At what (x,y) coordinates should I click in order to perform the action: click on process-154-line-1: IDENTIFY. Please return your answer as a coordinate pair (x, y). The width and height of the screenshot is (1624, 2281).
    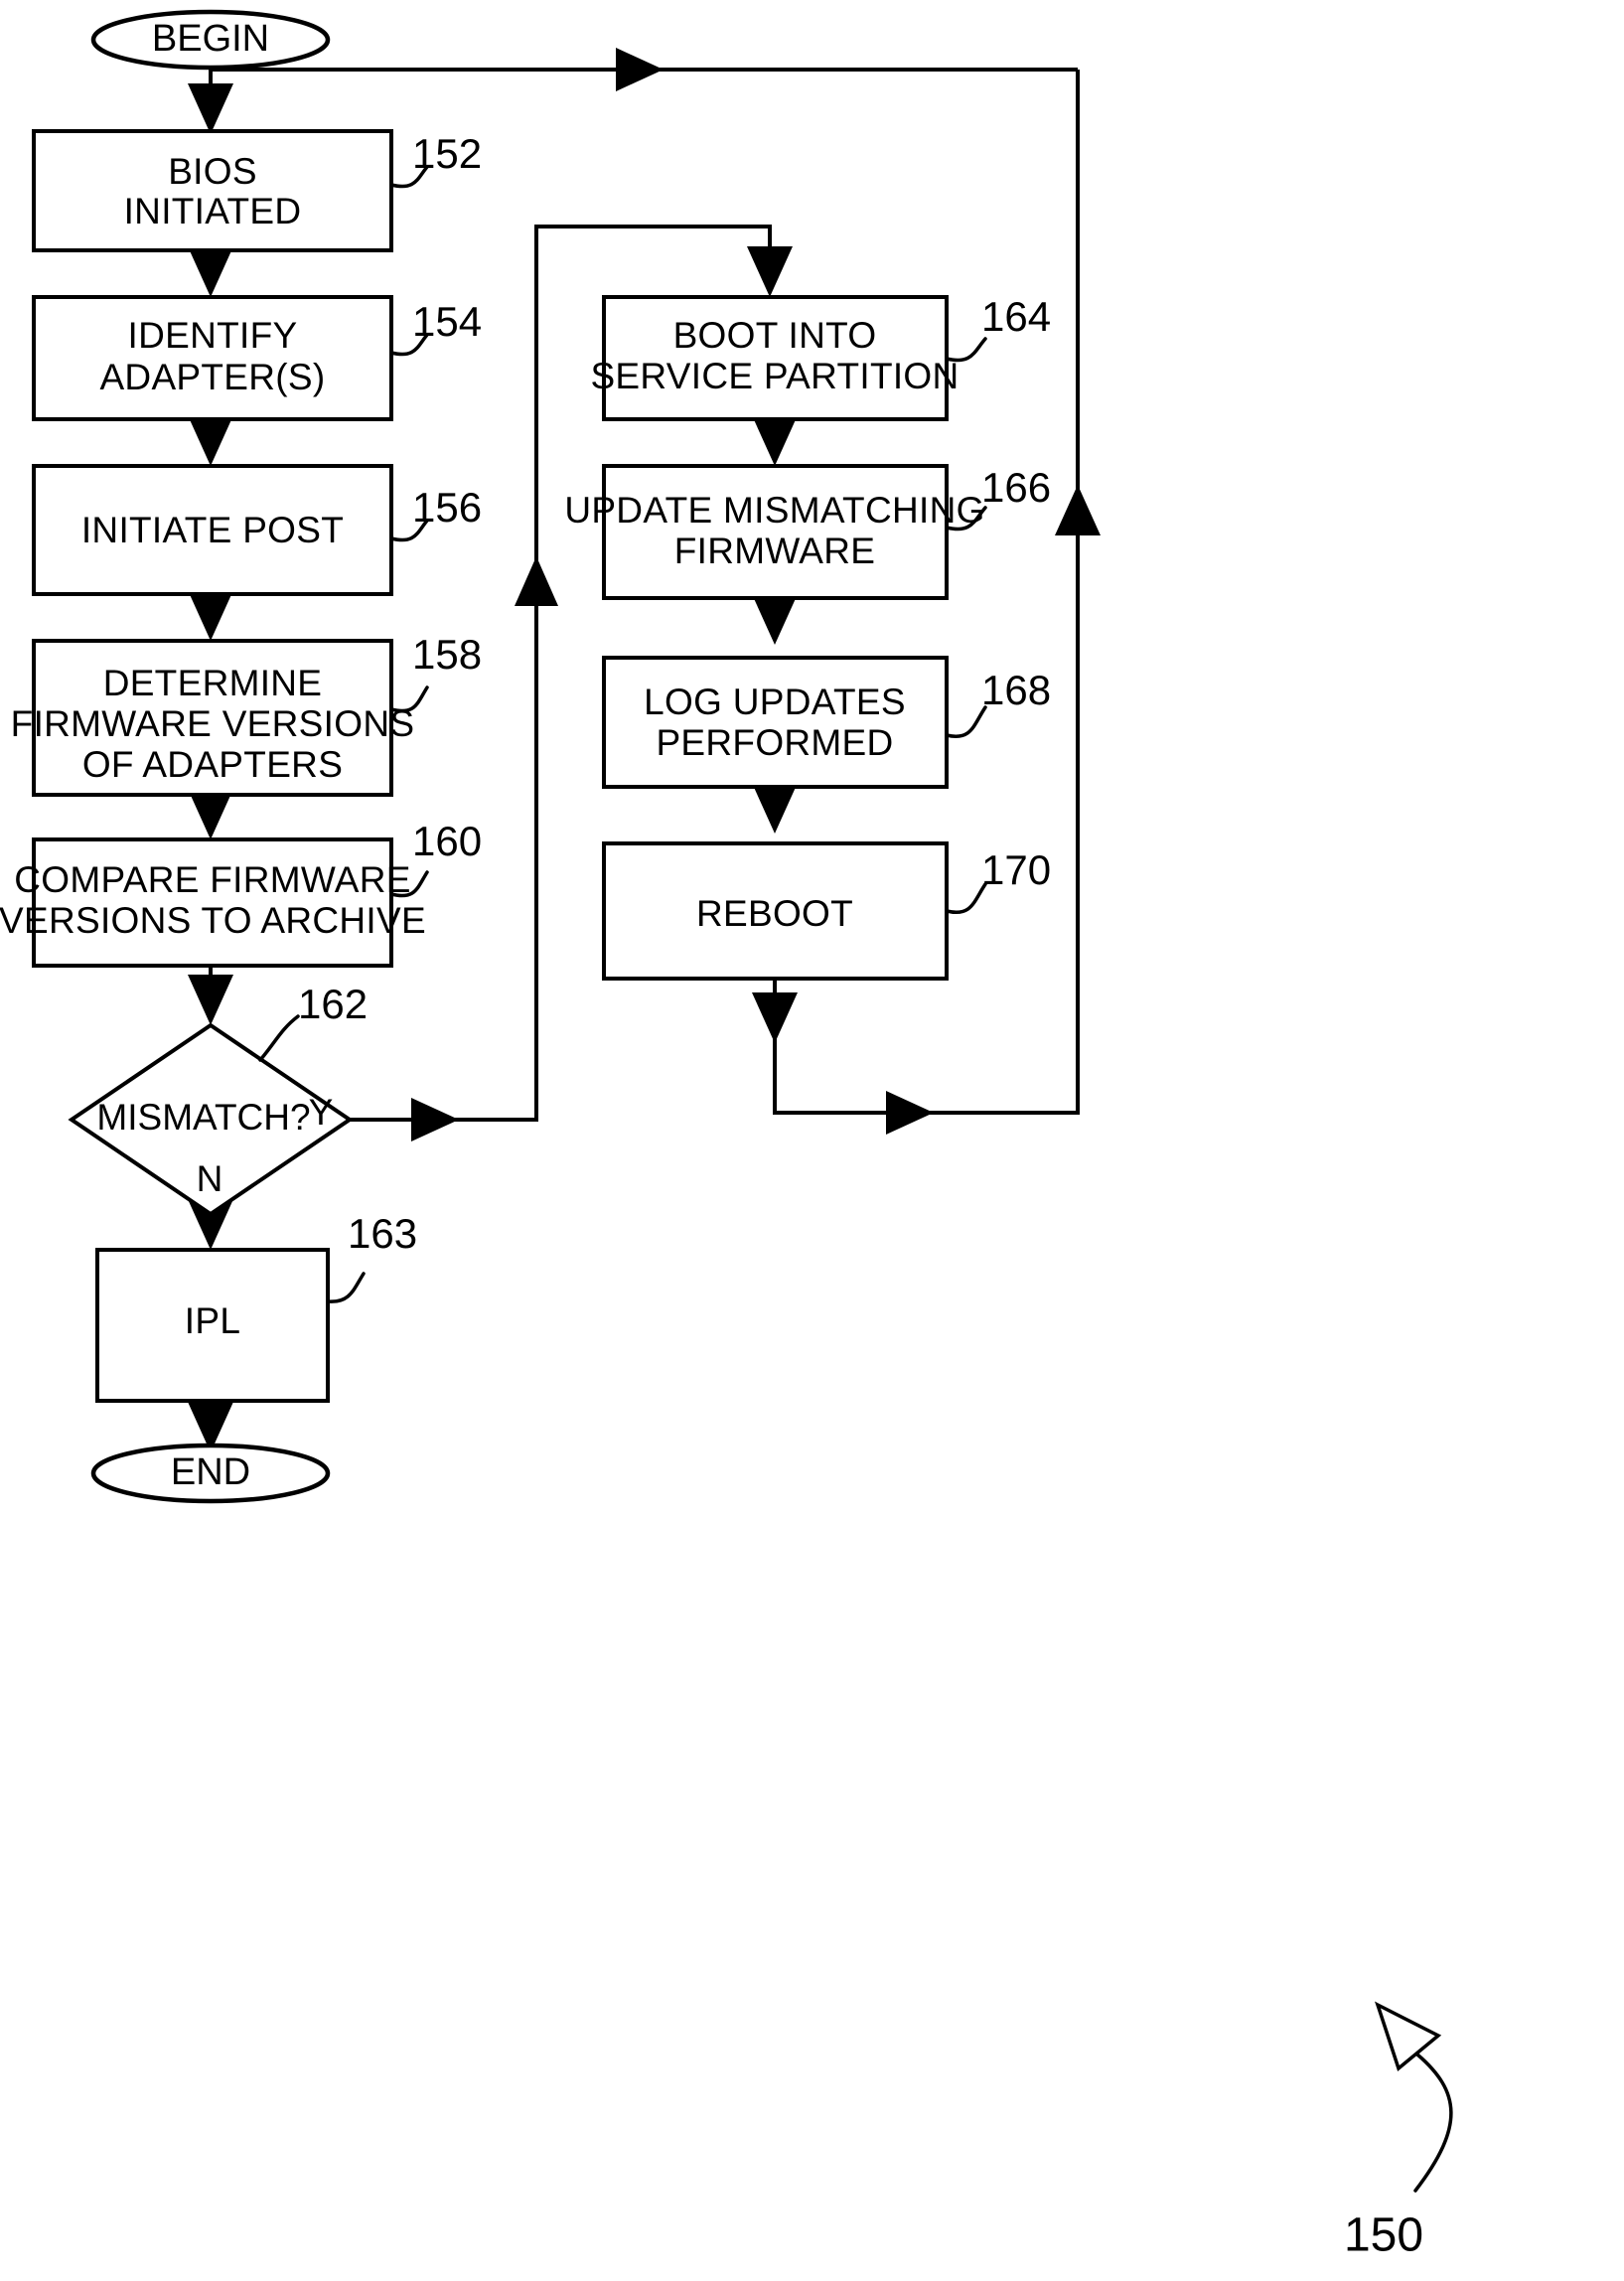
    Looking at the image, I should click on (213, 336).